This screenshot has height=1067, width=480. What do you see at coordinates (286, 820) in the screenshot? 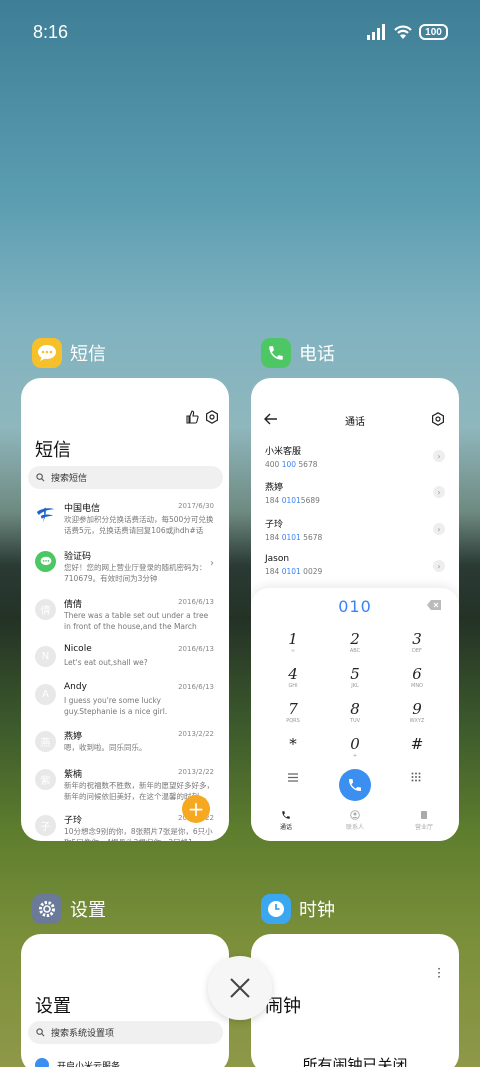
I see `tab-calls: 通话` at bounding box center [286, 820].